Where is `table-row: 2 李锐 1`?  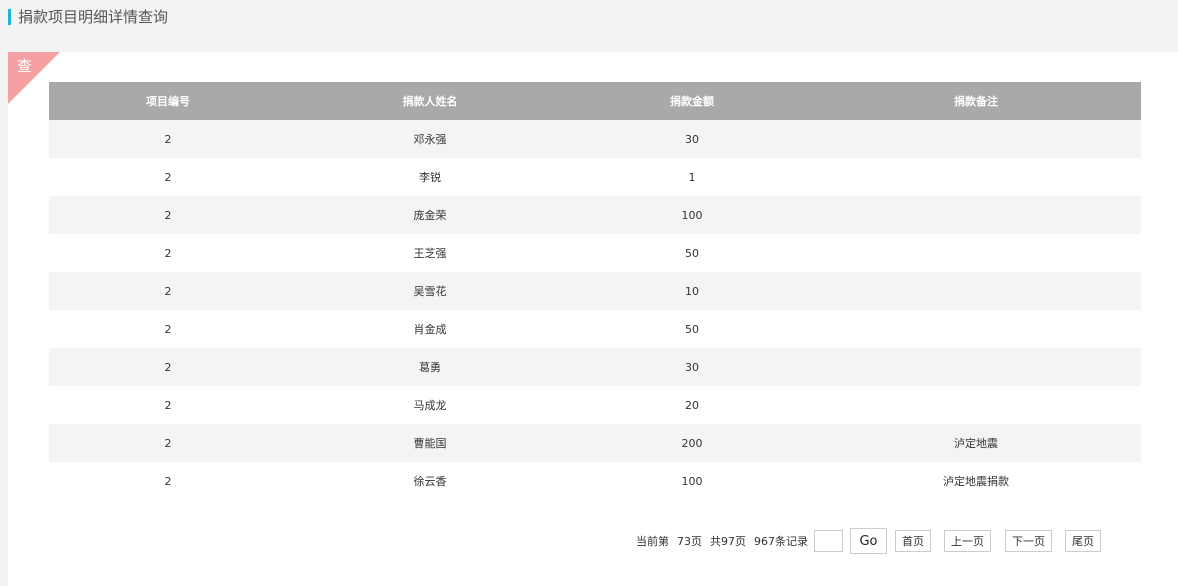
table-row: 2 李锐 1 is located at coordinates (595, 177).